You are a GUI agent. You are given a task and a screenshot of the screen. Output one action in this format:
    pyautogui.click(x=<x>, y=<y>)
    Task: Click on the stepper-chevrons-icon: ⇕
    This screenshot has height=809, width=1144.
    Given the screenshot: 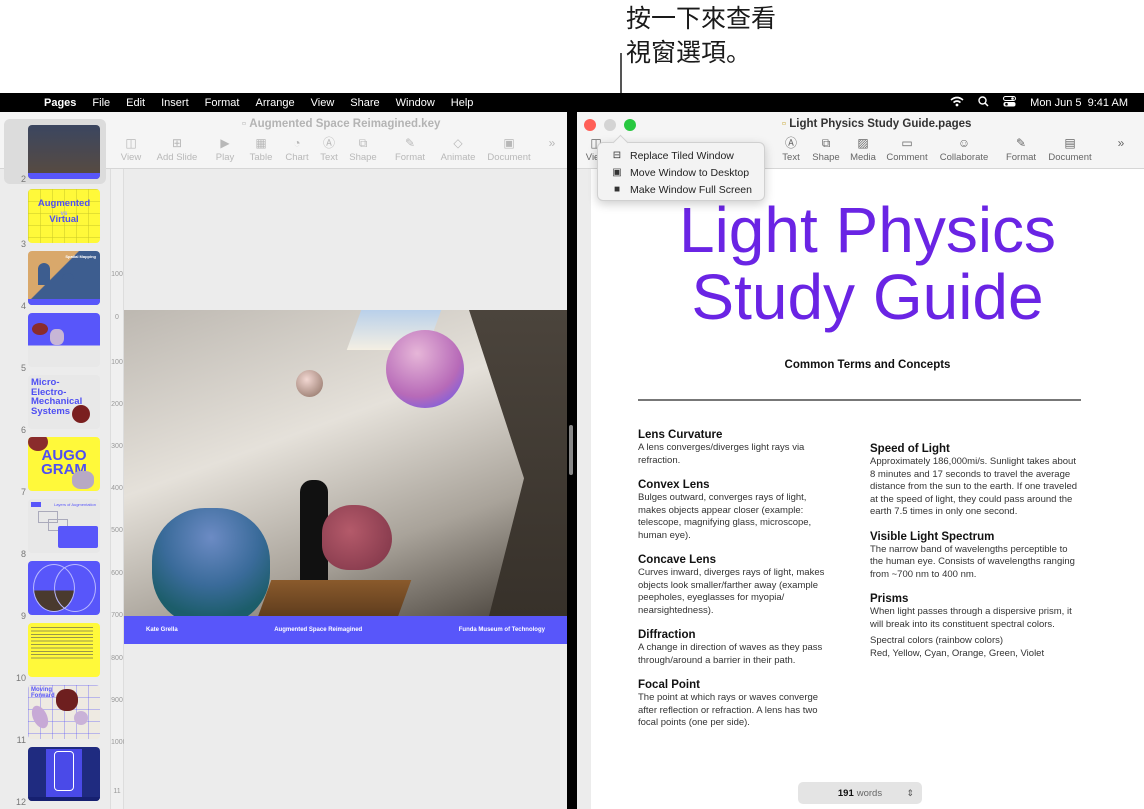 What is the action you would take?
    pyautogui.click(x=910, y=793)
    